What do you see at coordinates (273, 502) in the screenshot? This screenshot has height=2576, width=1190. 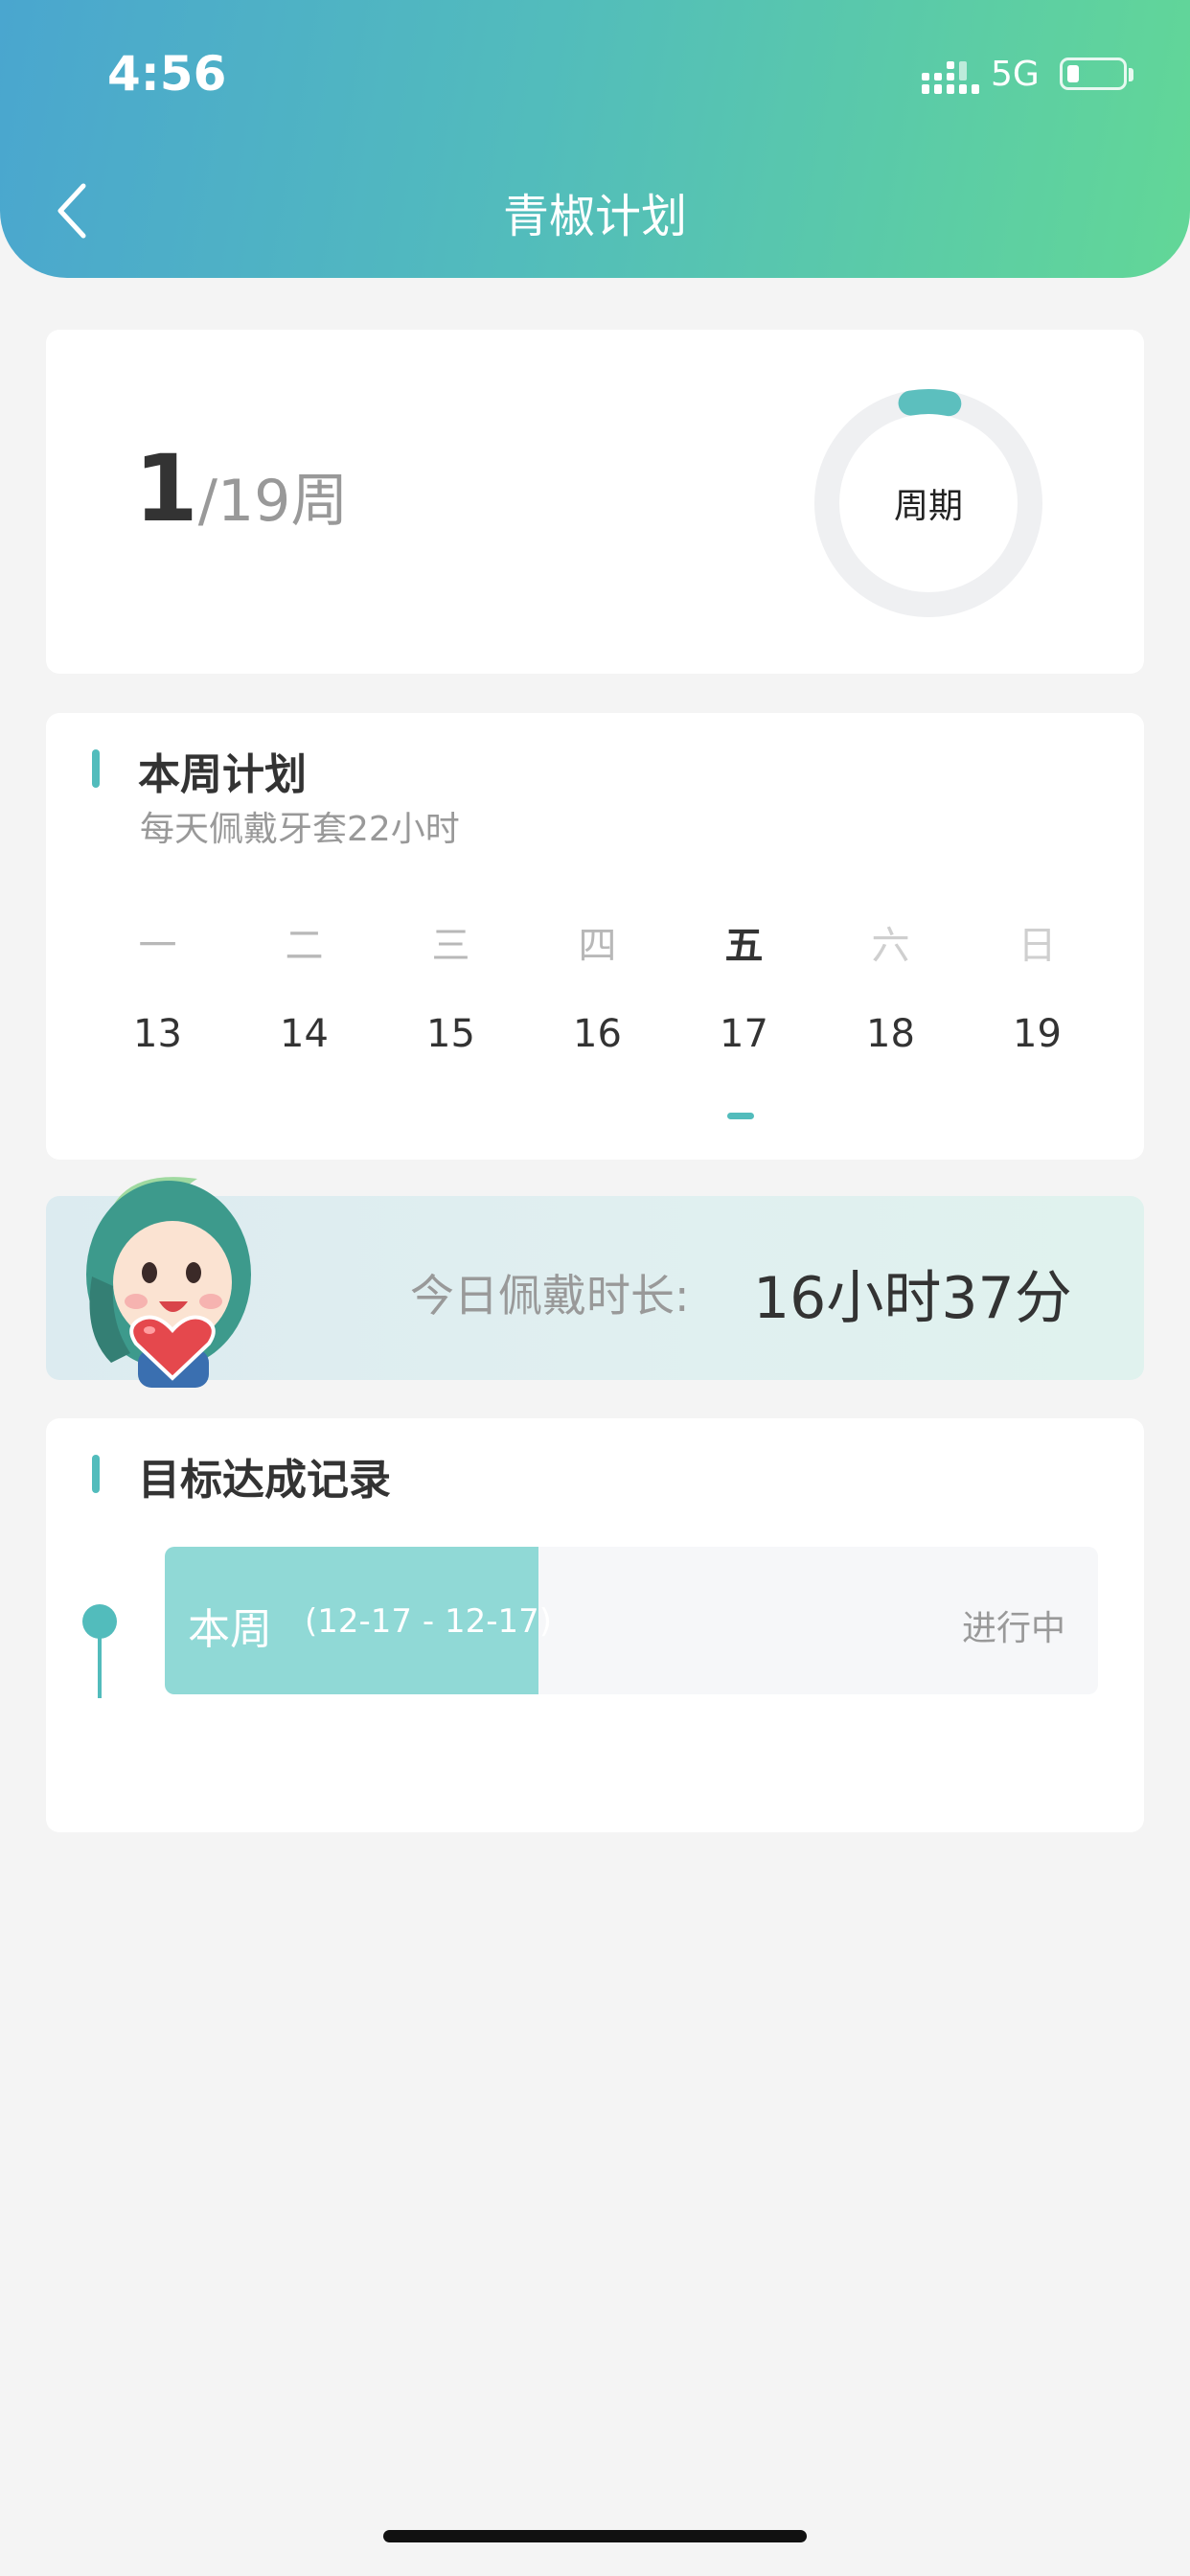 I see `total-weeks: /19周` at bounding box center [273, 502].